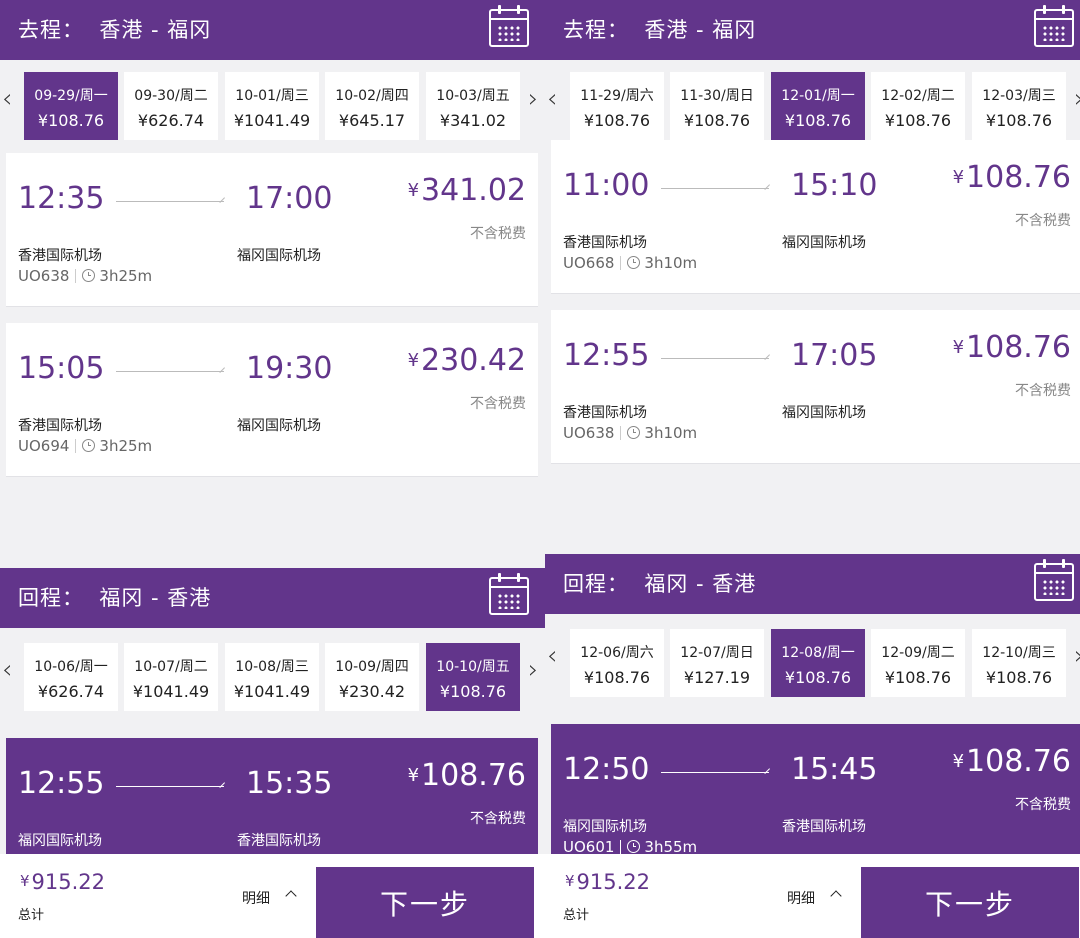 This screenshot has height=938, width=1080. I want to click on date-tab: 12-10/周三 ¥108.76, so click(1019, 663).